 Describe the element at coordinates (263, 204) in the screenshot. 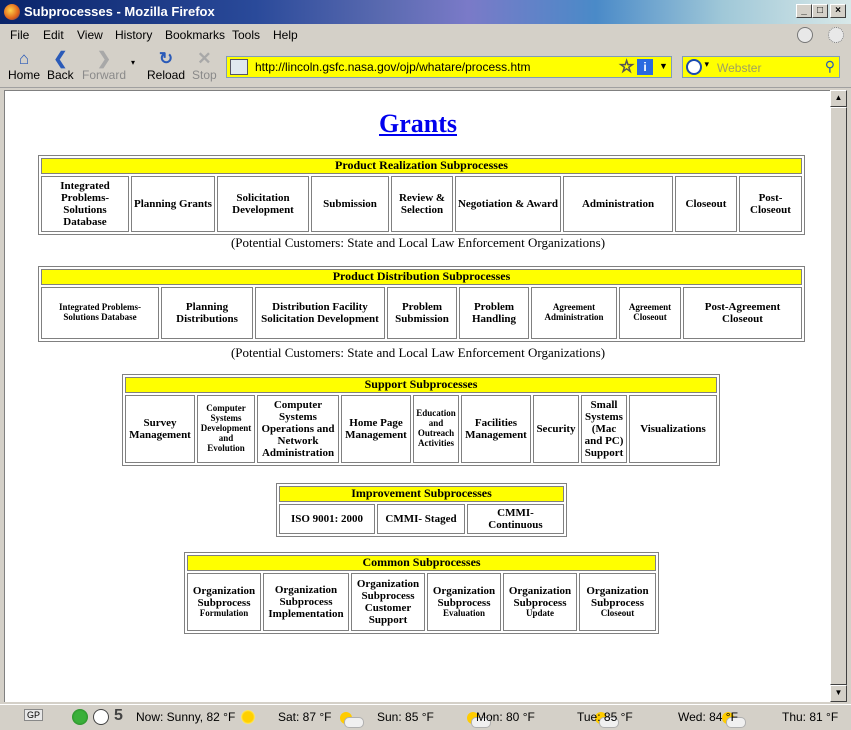

I see `table-cell: Solicitation Development` at that location.